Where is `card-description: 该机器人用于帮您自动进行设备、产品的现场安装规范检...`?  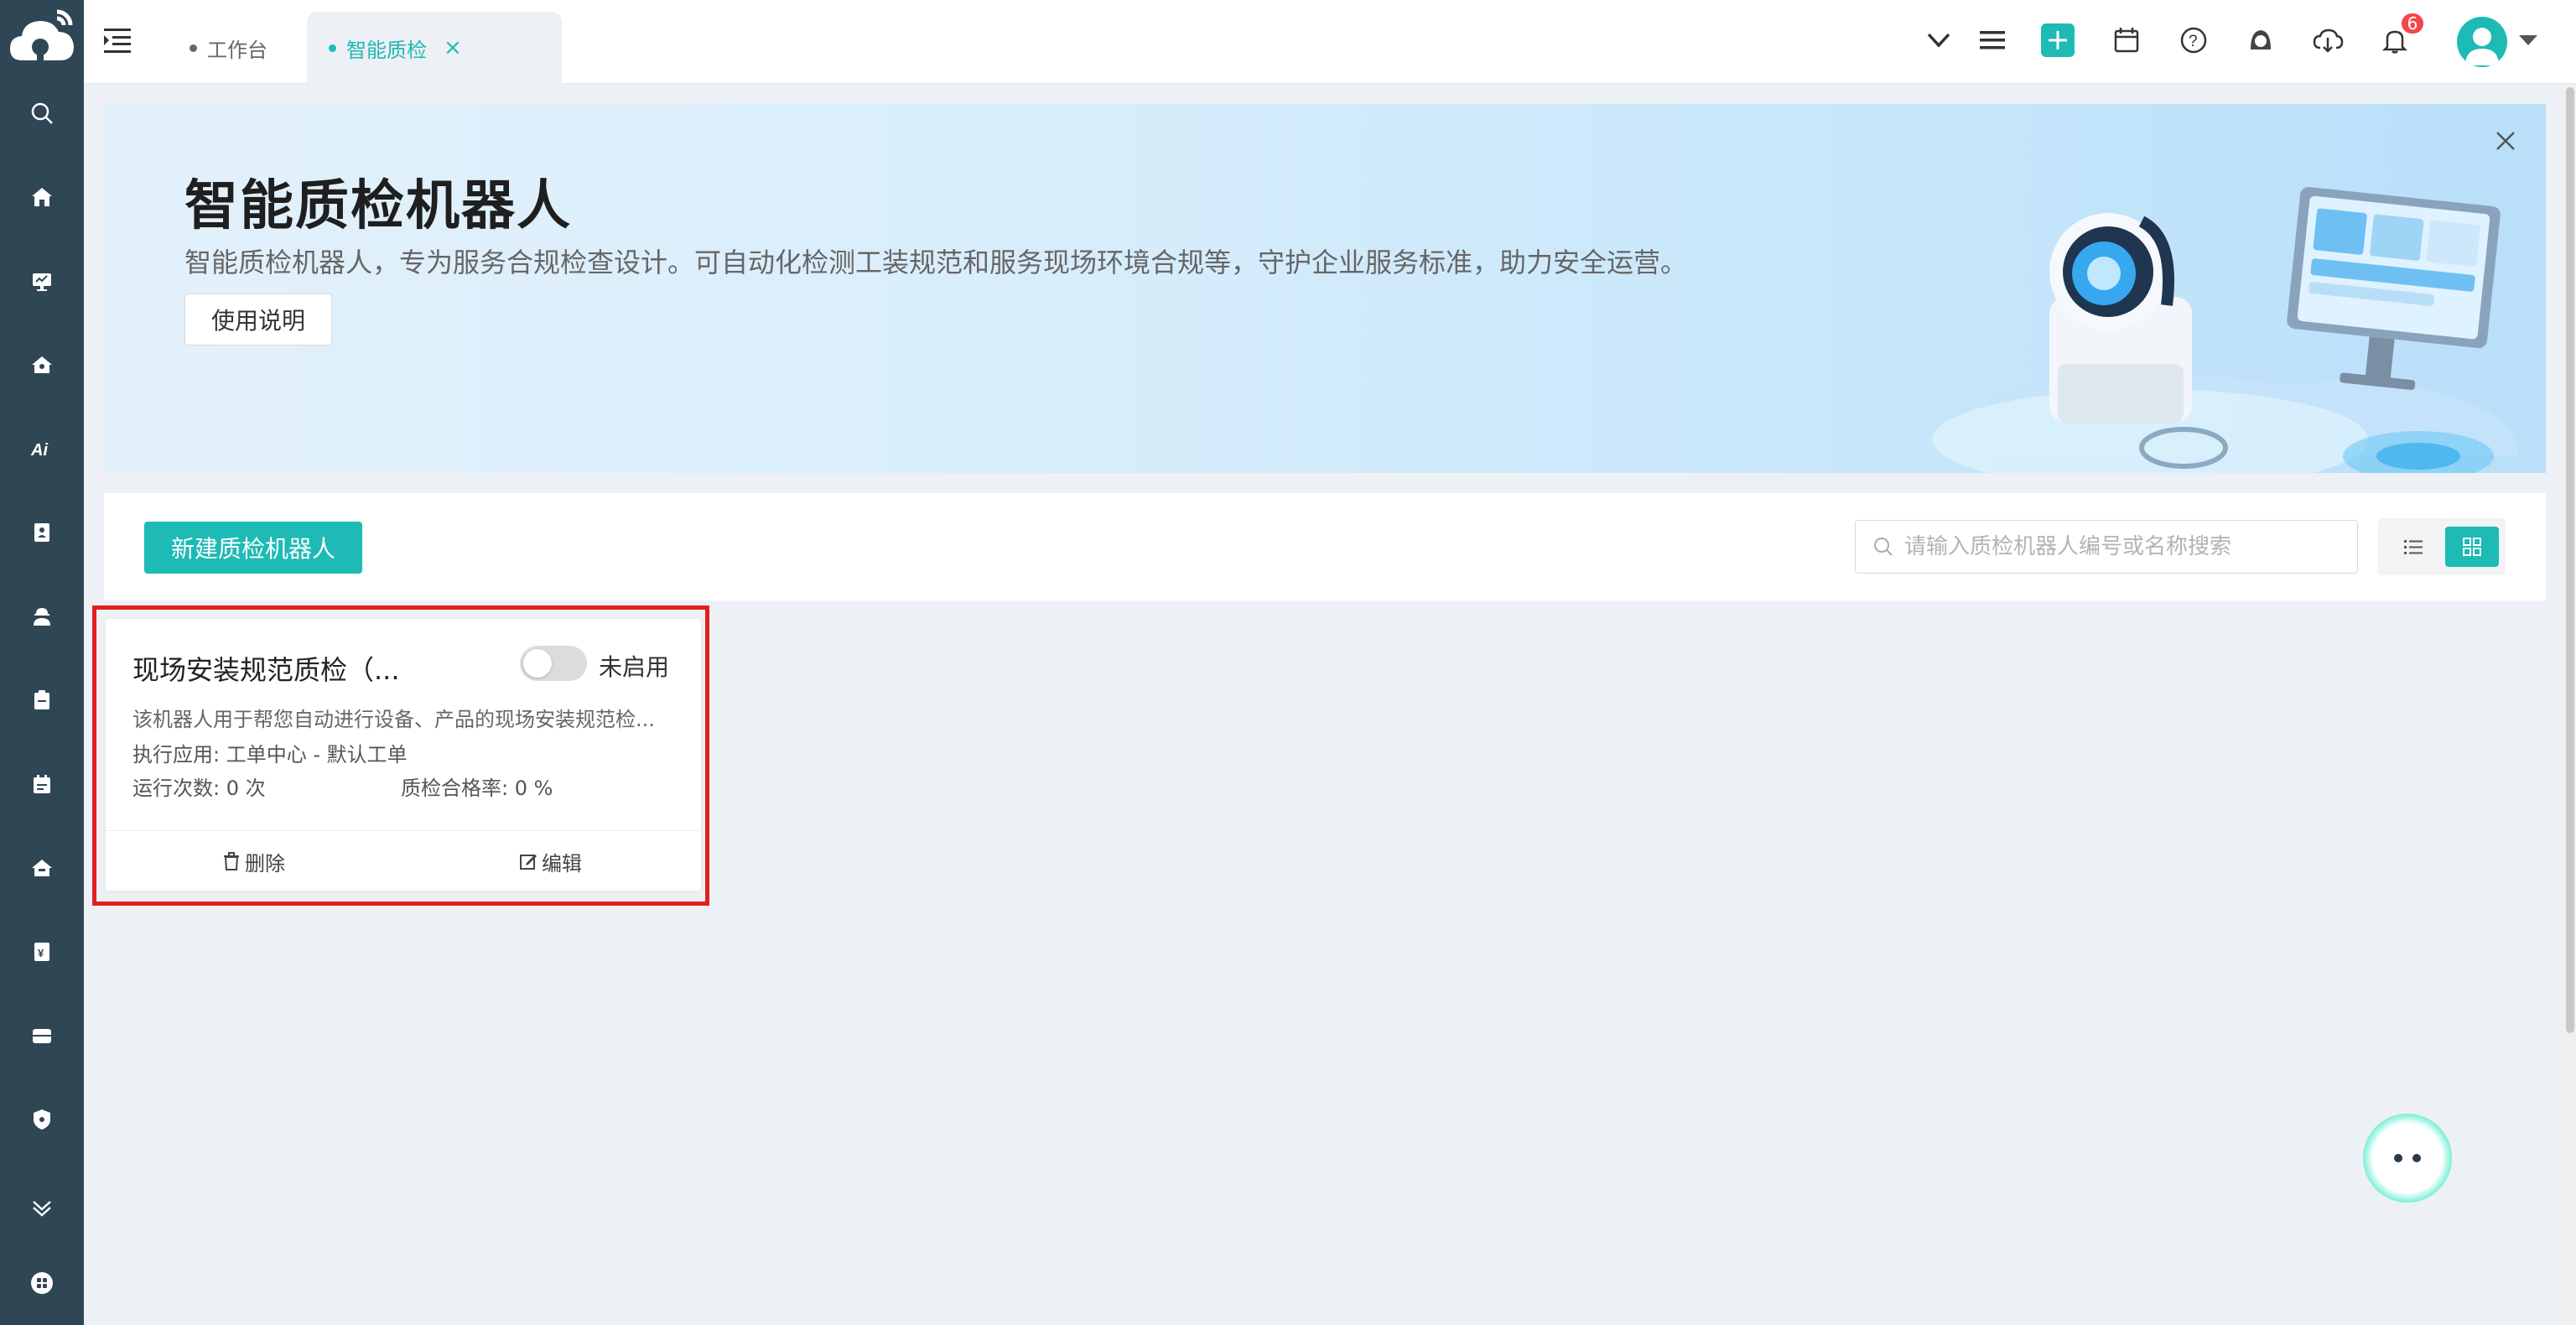
card-description: 该机器人用于帮您自动进行设备、产品的现场安装规范检... is located at coordinates (393, 719).